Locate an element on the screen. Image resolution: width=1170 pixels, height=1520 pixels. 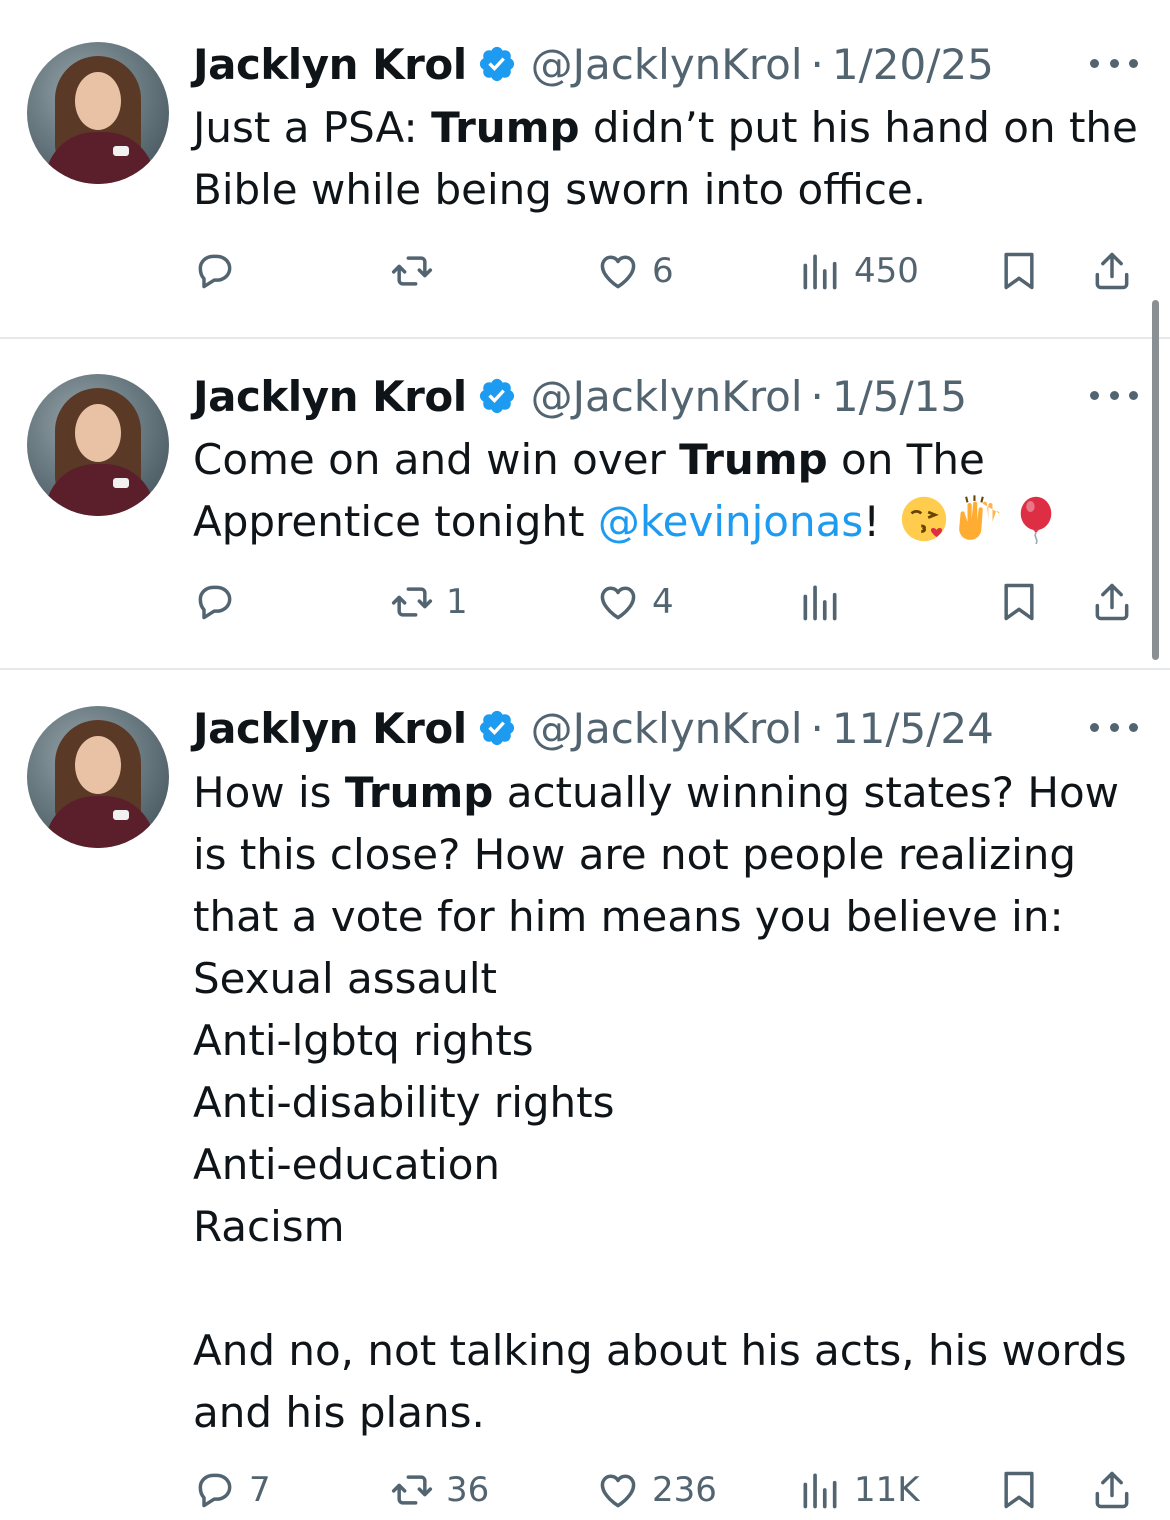
balloon-emoji-icon is located at coordinates (1036, 519).